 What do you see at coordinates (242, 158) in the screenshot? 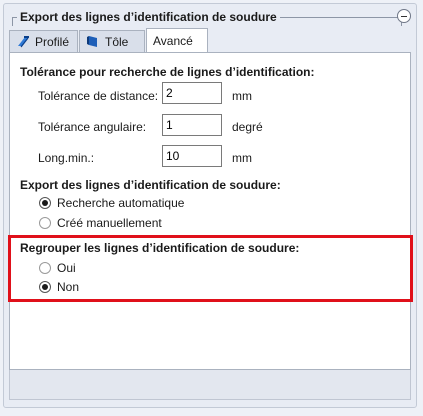
I see `min-length-unit: mm` at bounding box center [242, 158].